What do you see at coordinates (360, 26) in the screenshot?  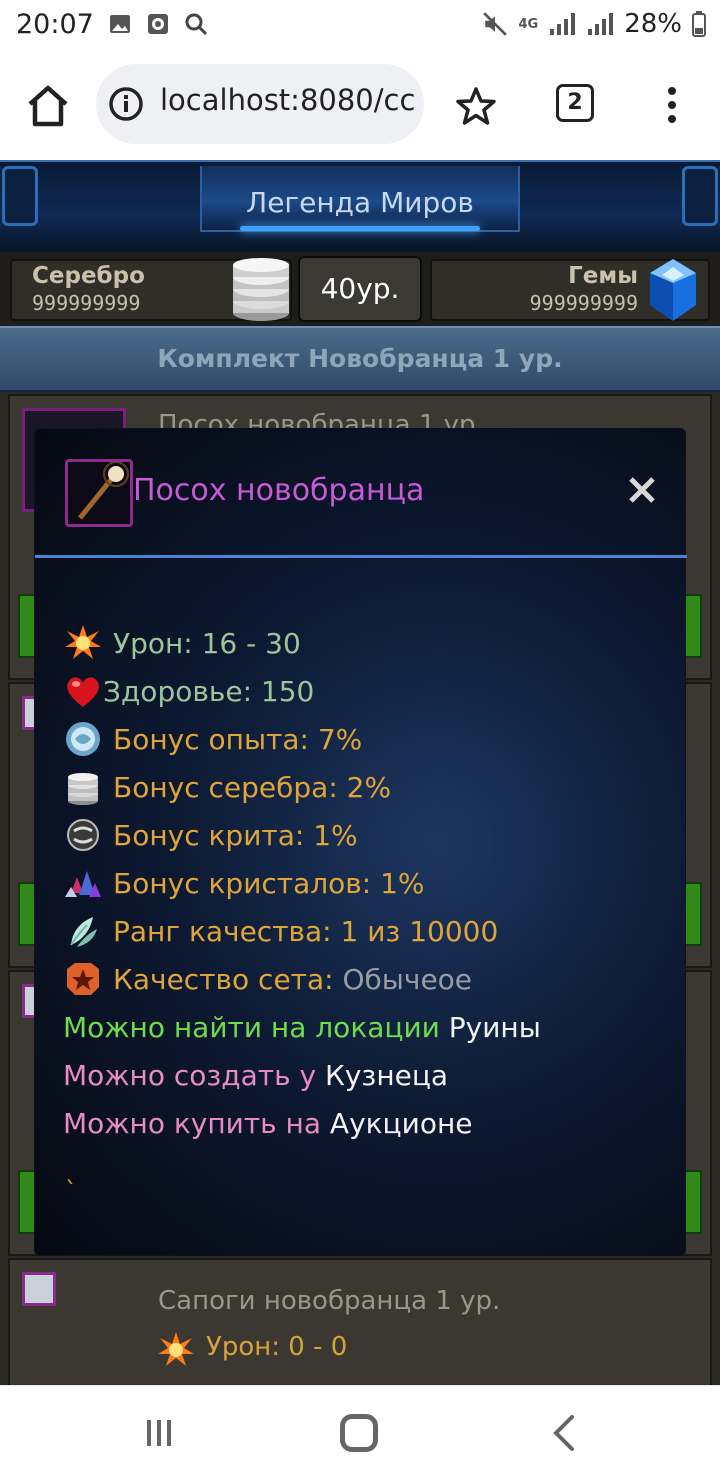 I see `status-bar: 20:07 4G 28%` at bounding box center [360, 26].